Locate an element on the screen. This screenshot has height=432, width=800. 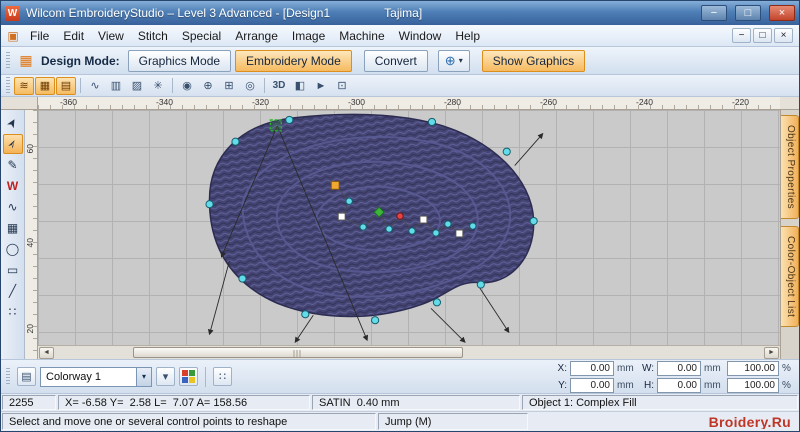
ruler-label: -320 is located at coordinates (261, 102).